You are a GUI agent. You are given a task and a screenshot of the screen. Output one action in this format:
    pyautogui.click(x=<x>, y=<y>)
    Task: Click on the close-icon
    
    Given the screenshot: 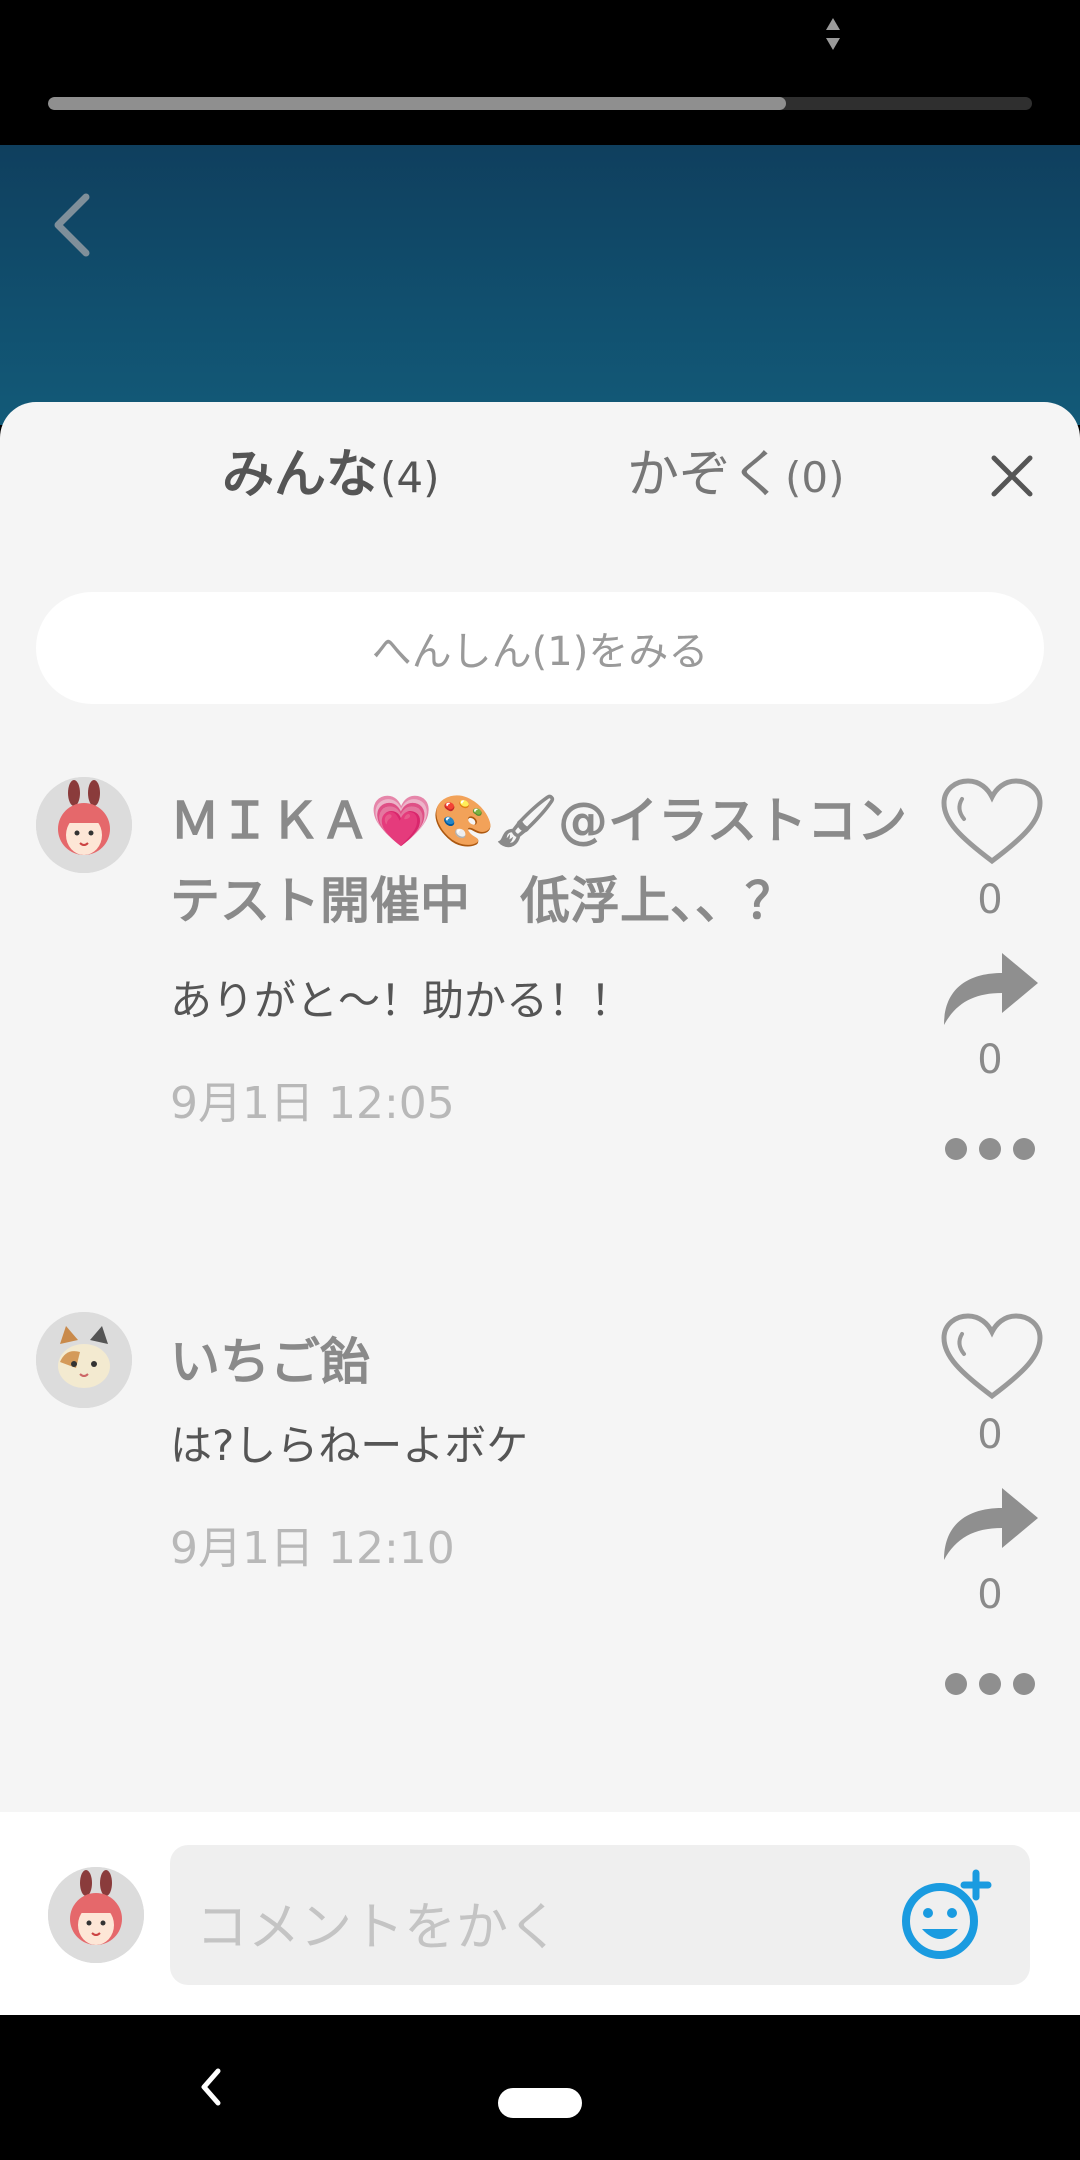 What is the action you would take?
    pyautogui.click(x=1012, y=476)
    